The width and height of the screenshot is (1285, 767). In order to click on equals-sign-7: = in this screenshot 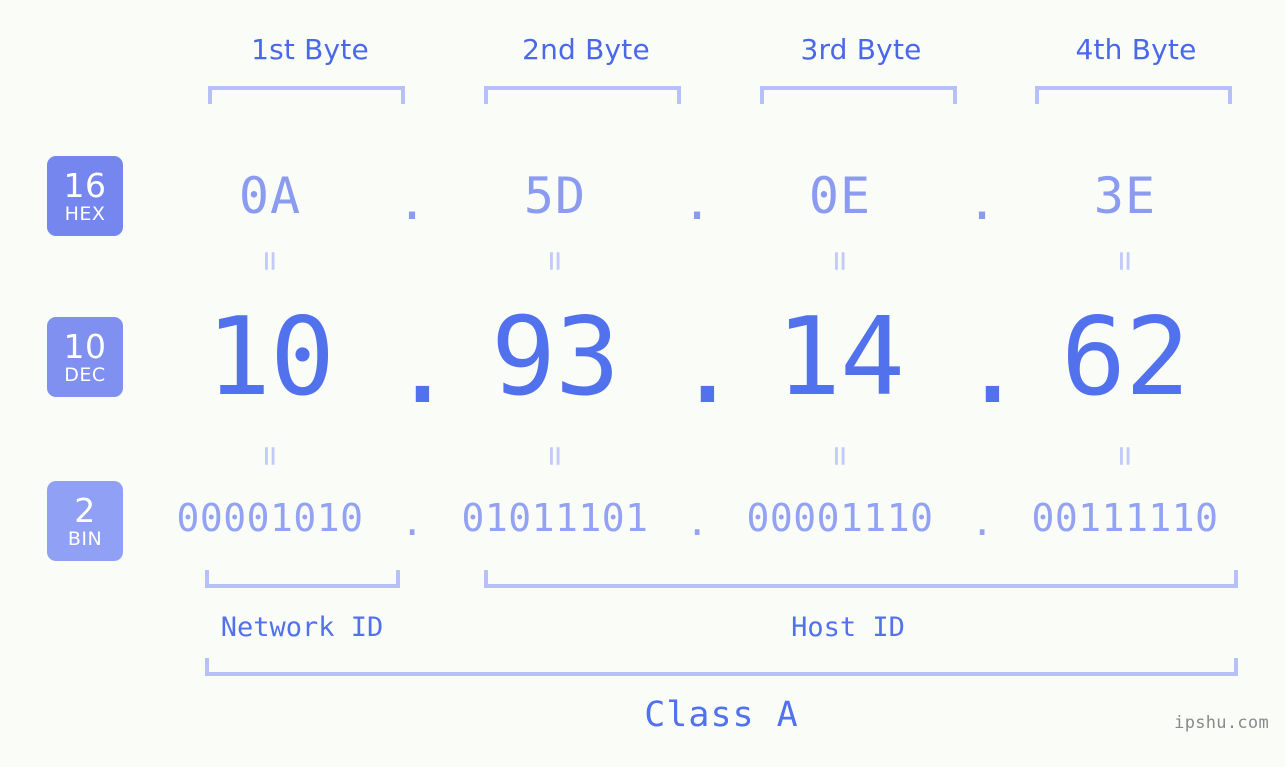, I will do `click(839, 456)`.